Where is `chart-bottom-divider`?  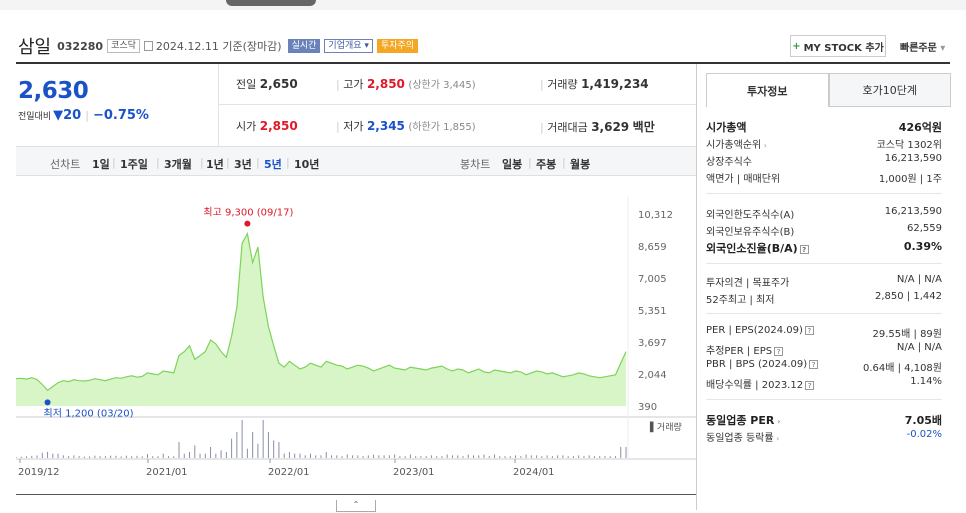 chart-bottom-divider is located at coordinates (356, 494).